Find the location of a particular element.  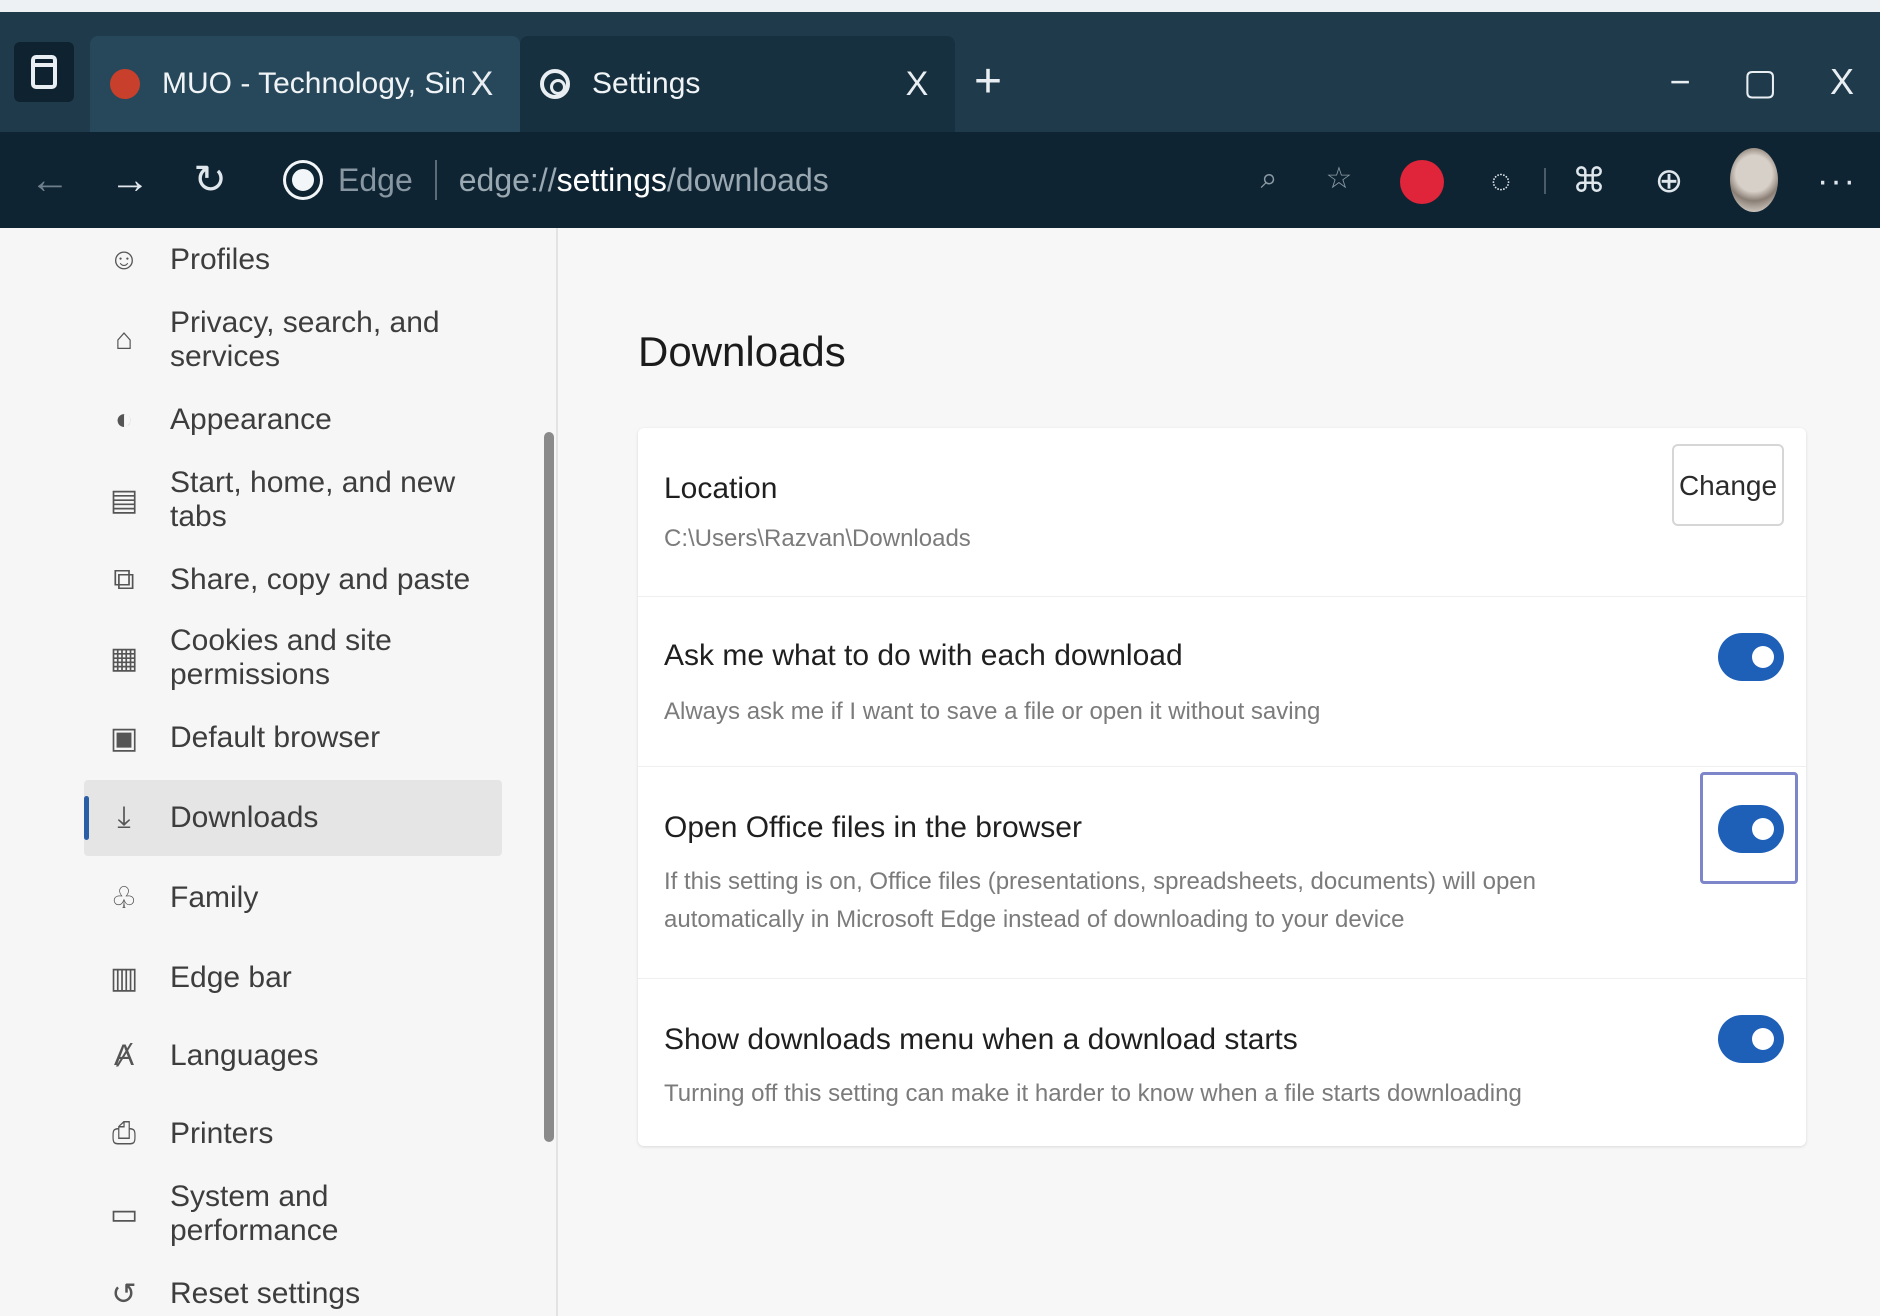

address-bar: Edge edge://settings/downloads is located at coordinates (800, 180).